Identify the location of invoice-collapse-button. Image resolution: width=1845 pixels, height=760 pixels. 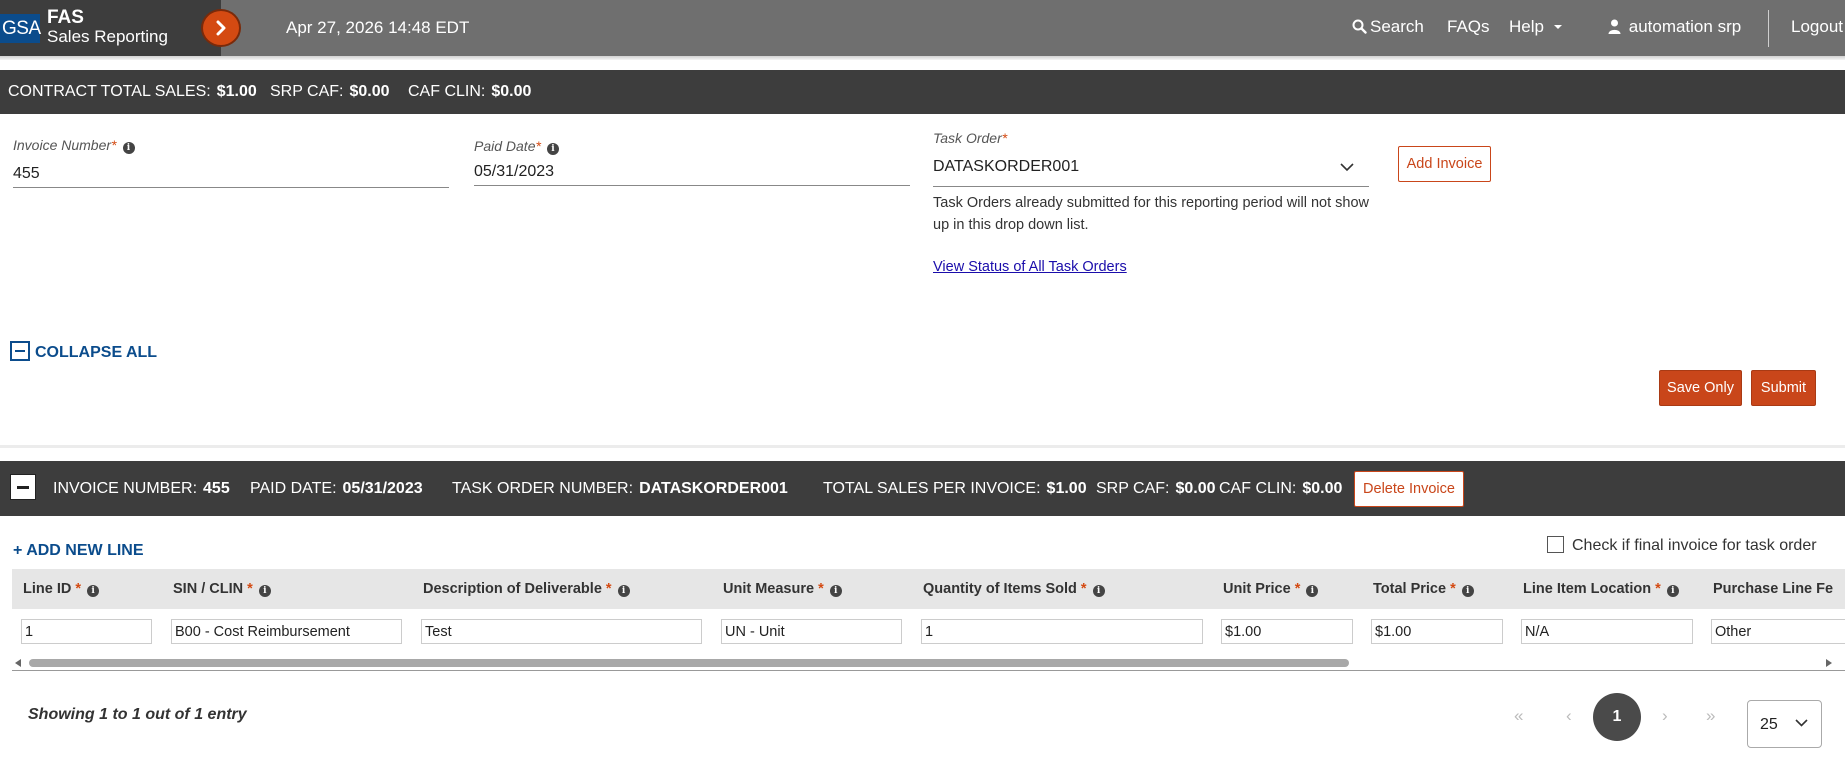
(23, 487).